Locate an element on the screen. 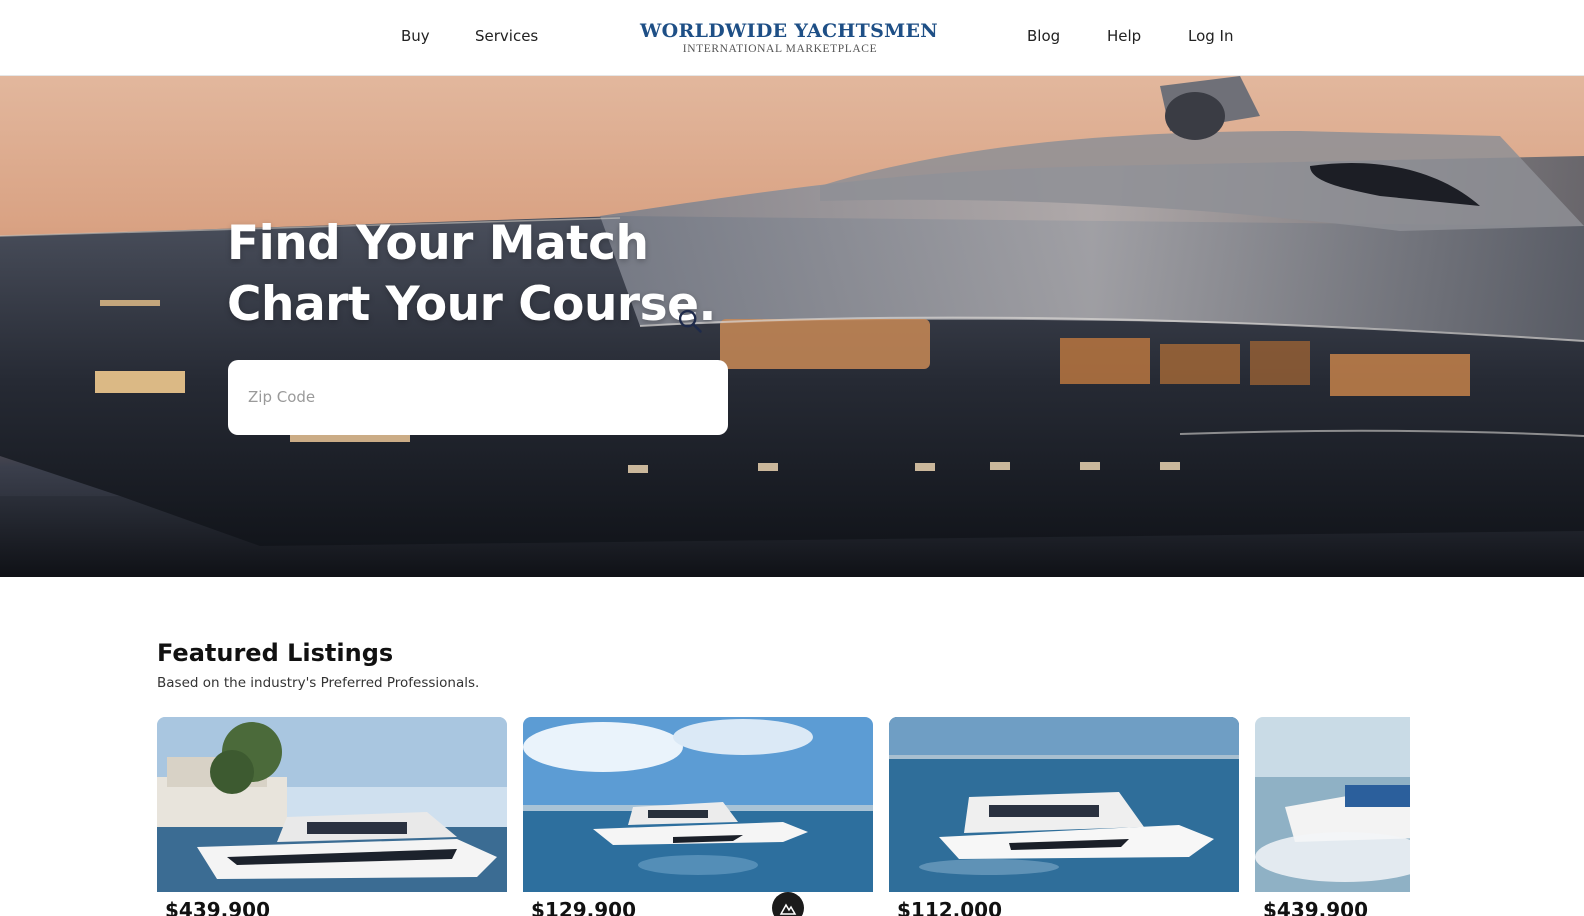 This screenshot has height=916, width=1584. search-button is located at coordinates (690, 322).